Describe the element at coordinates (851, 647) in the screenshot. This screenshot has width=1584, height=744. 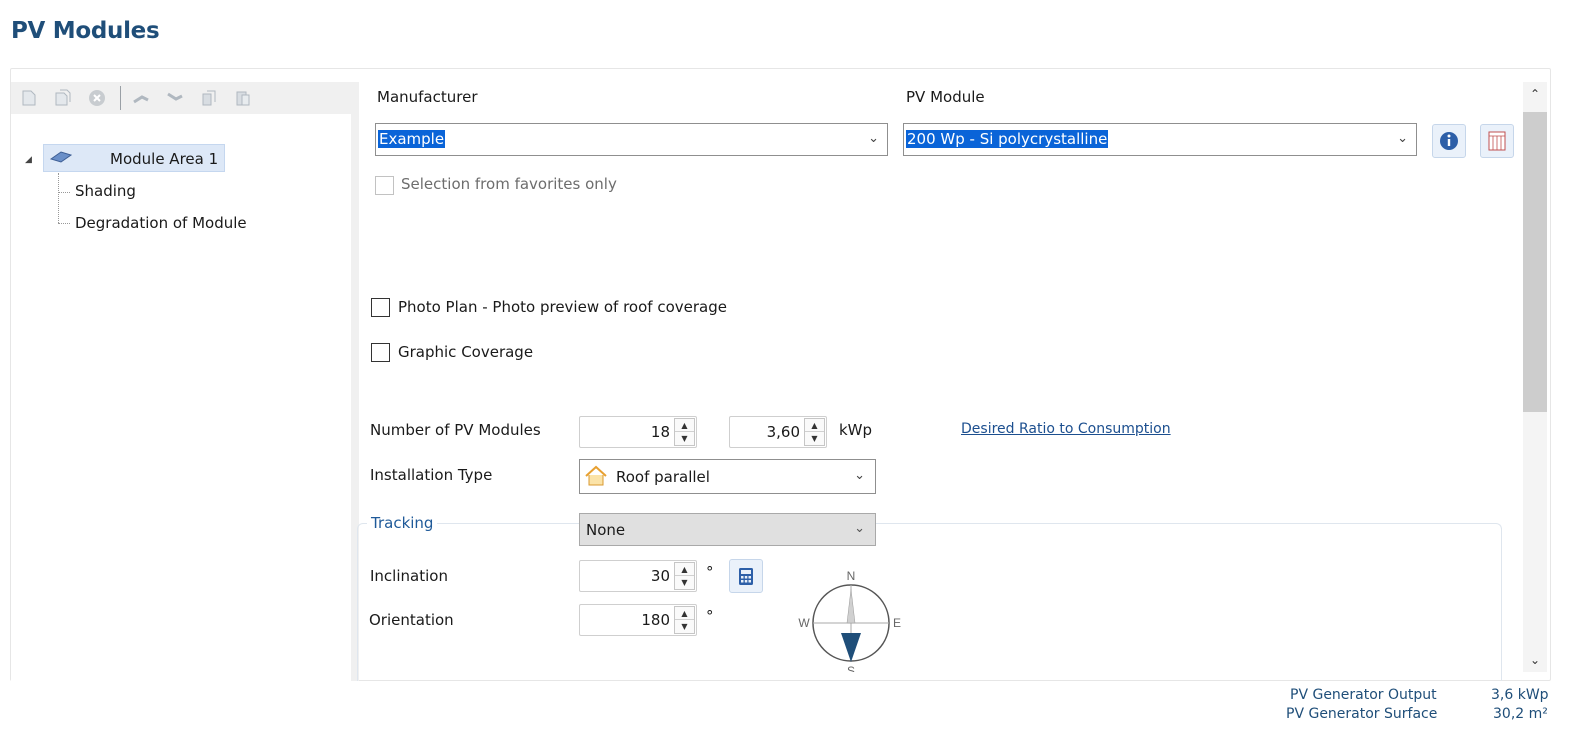
I see `compass-needle` at that location.